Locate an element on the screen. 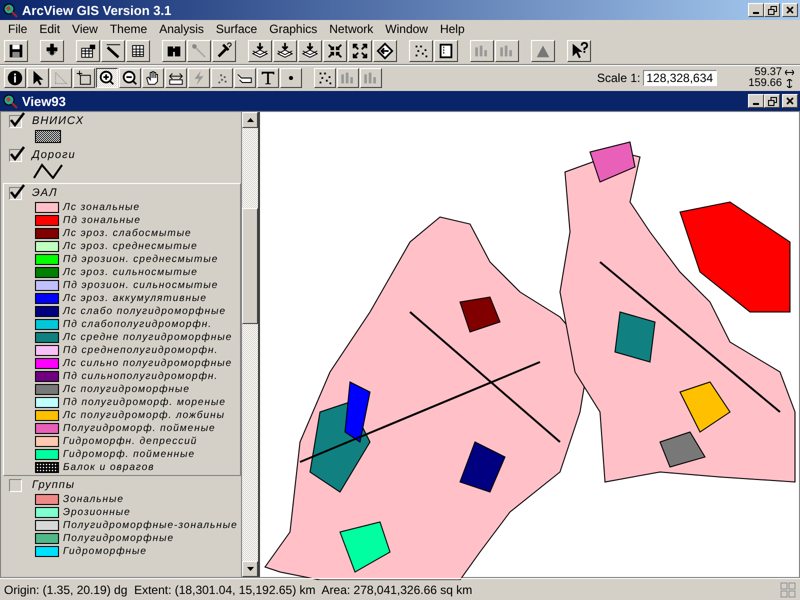 This screenshot has width=800, height=600. view-title: View93 is located at coordinates (44, 101).